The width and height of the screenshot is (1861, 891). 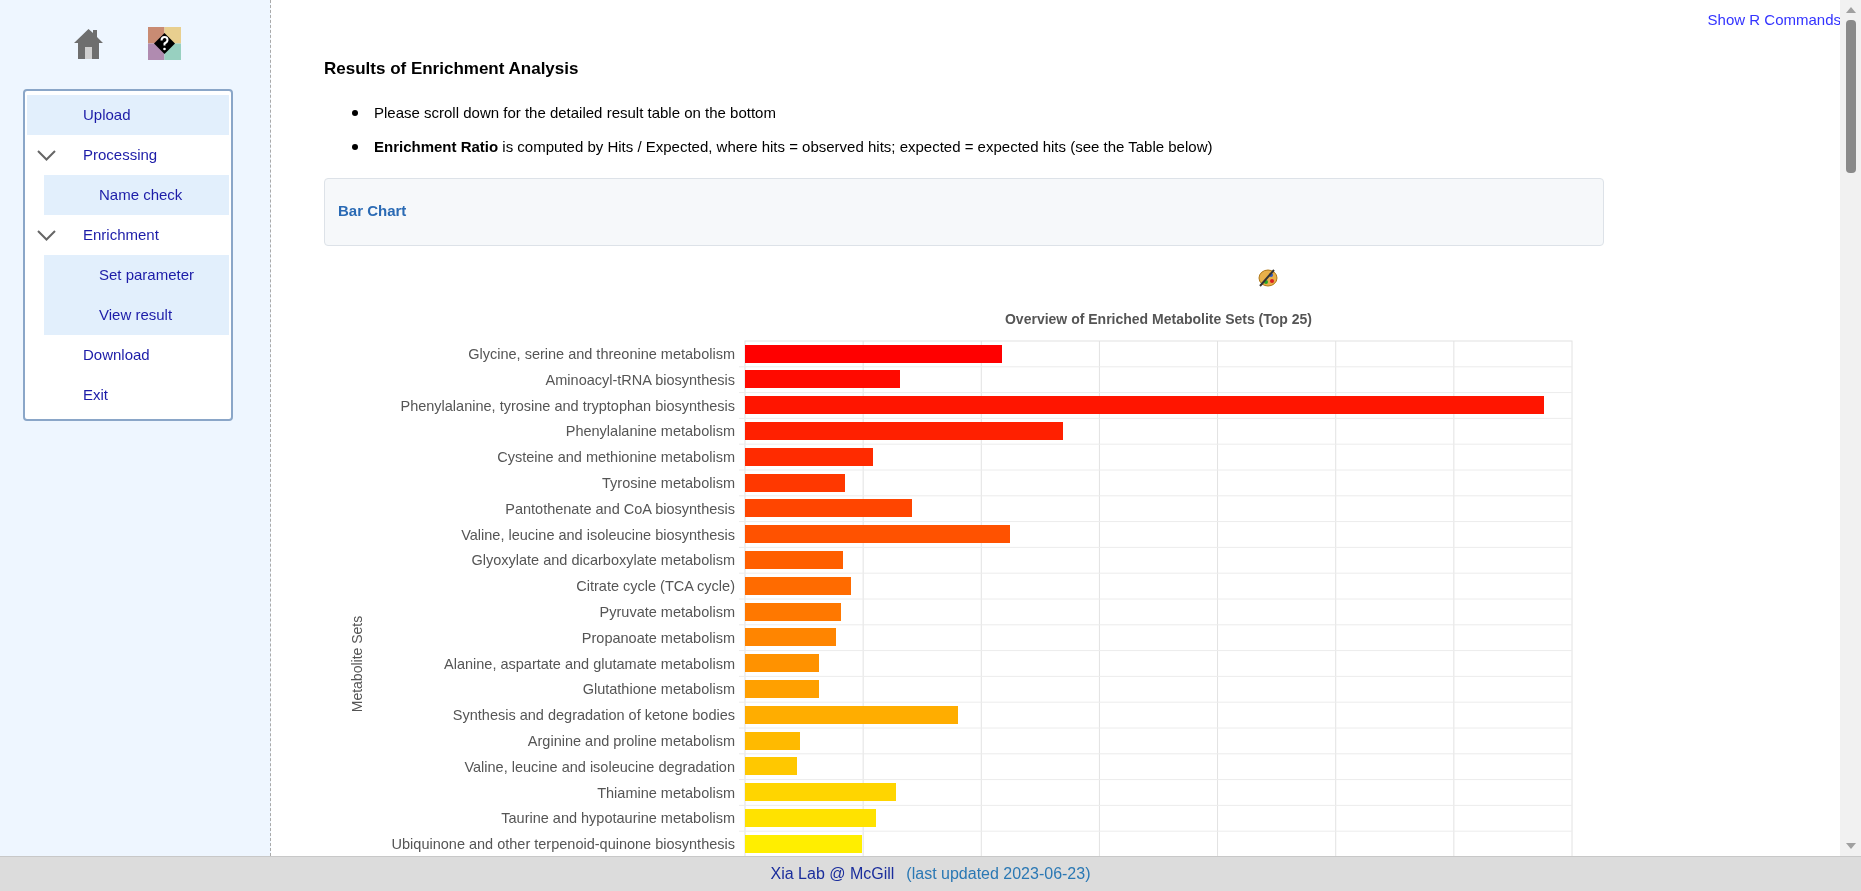 I want to click on category-label: Phenylalanine, tyrosine and tryptophan biosynthesis, so click(x=567, y=405).